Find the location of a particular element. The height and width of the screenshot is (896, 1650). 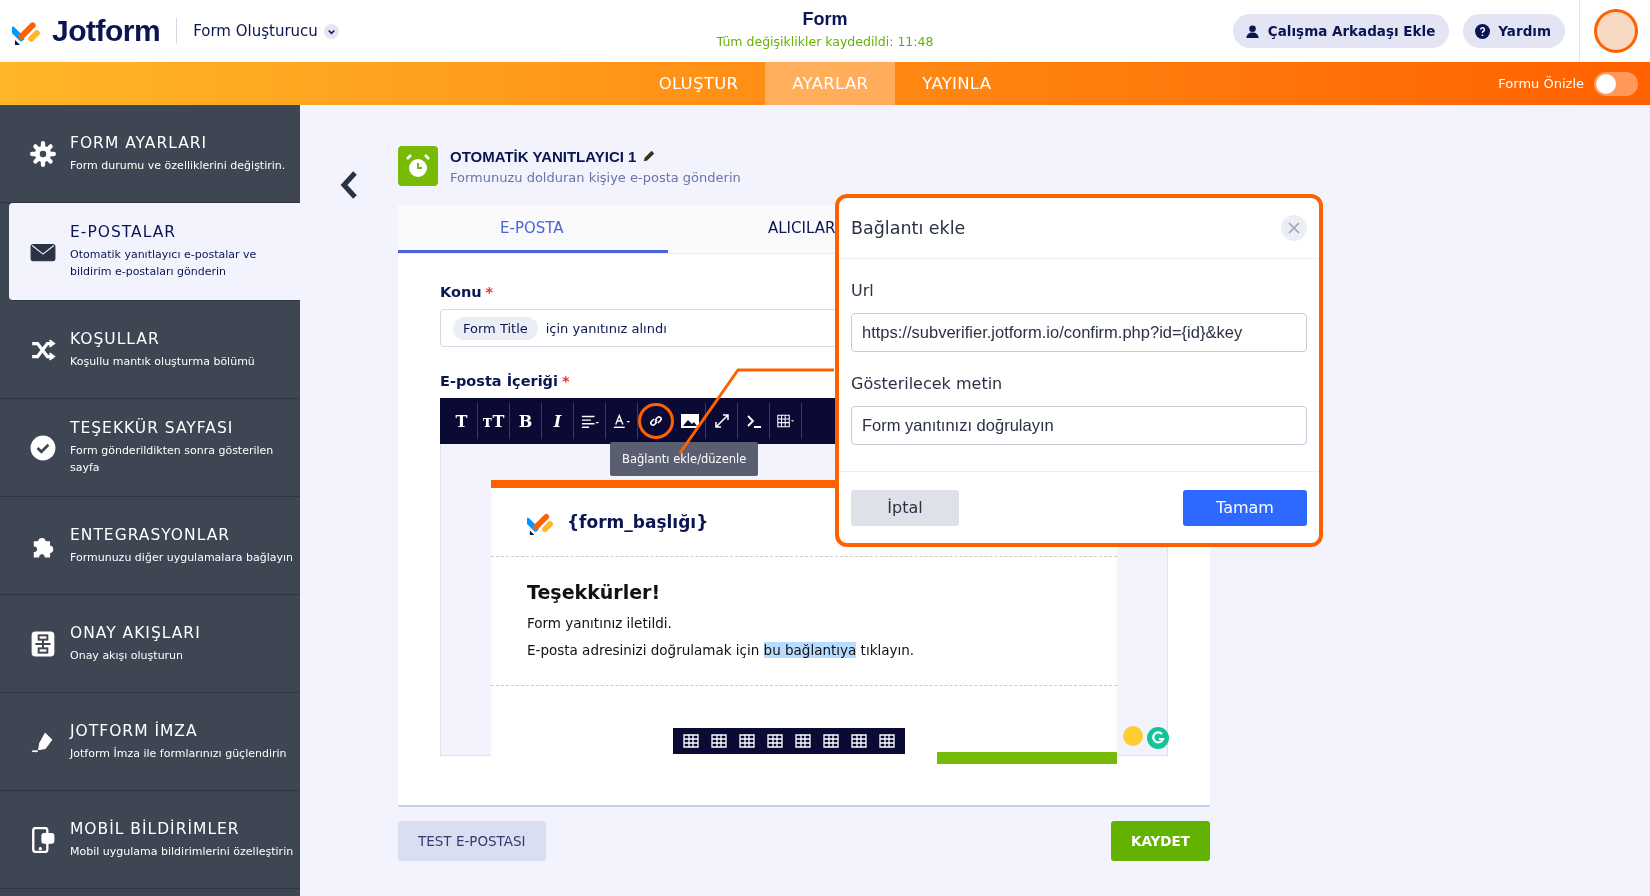

ok-button: Tamam is located at coordinates (1245, 507).